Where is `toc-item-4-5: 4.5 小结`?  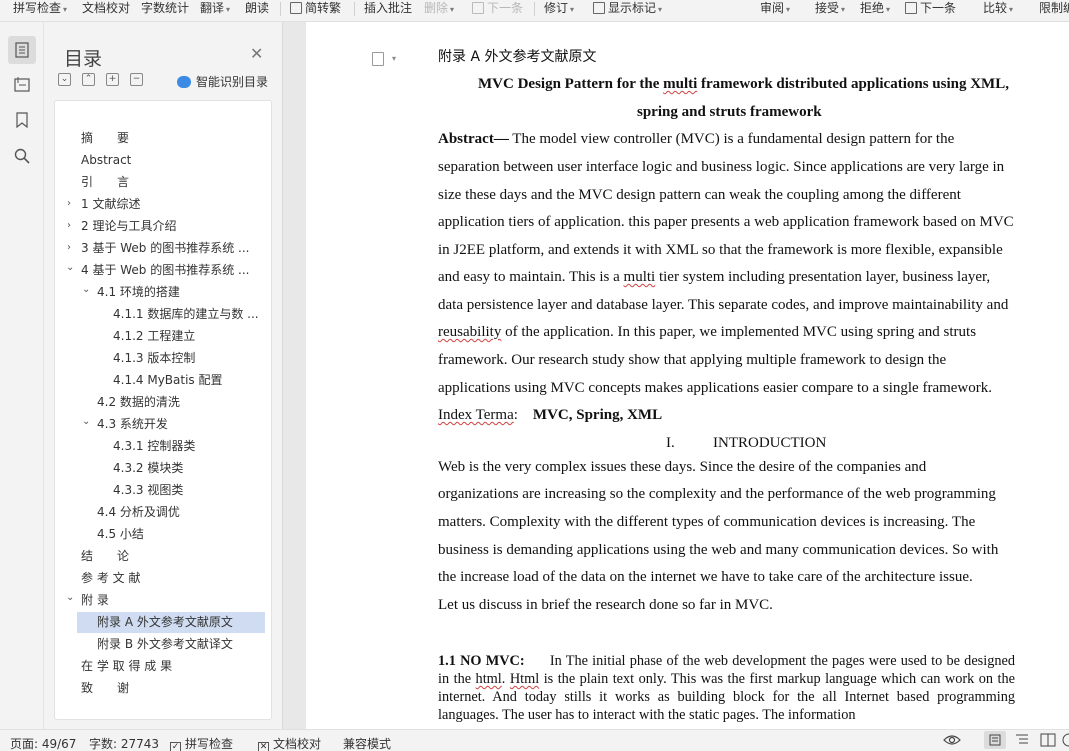 toc-item-4-5: 4.5 小结 is located at coordinates (120, 534).